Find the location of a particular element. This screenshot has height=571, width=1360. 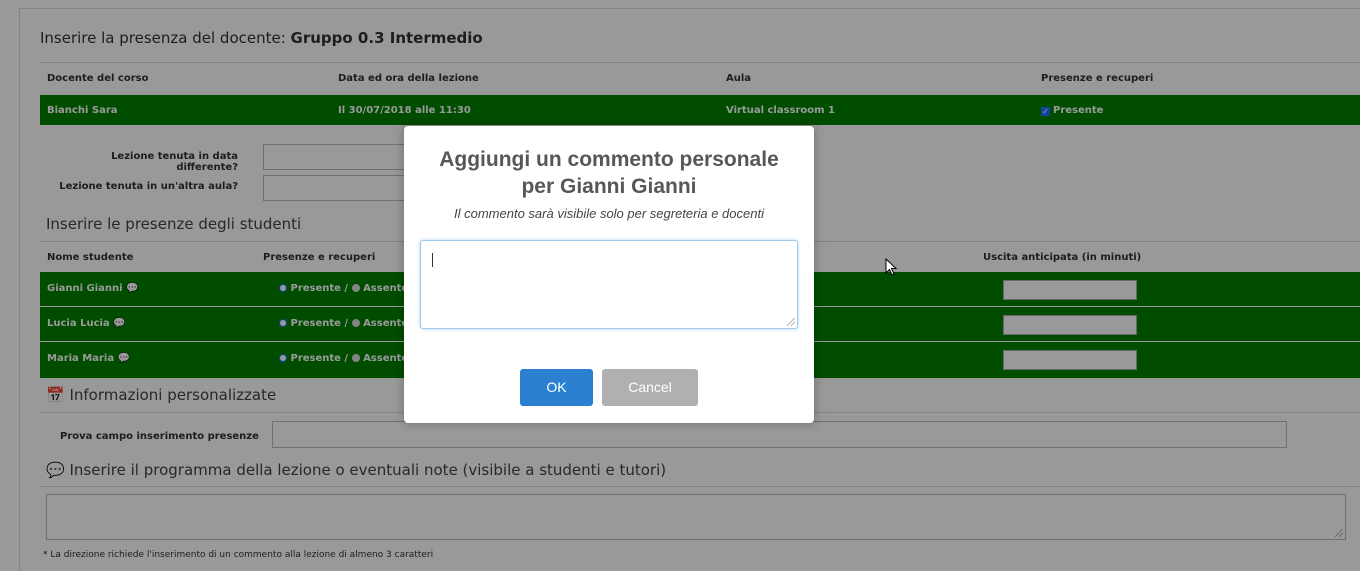

resize-handle is located at coordinates (791, 322).